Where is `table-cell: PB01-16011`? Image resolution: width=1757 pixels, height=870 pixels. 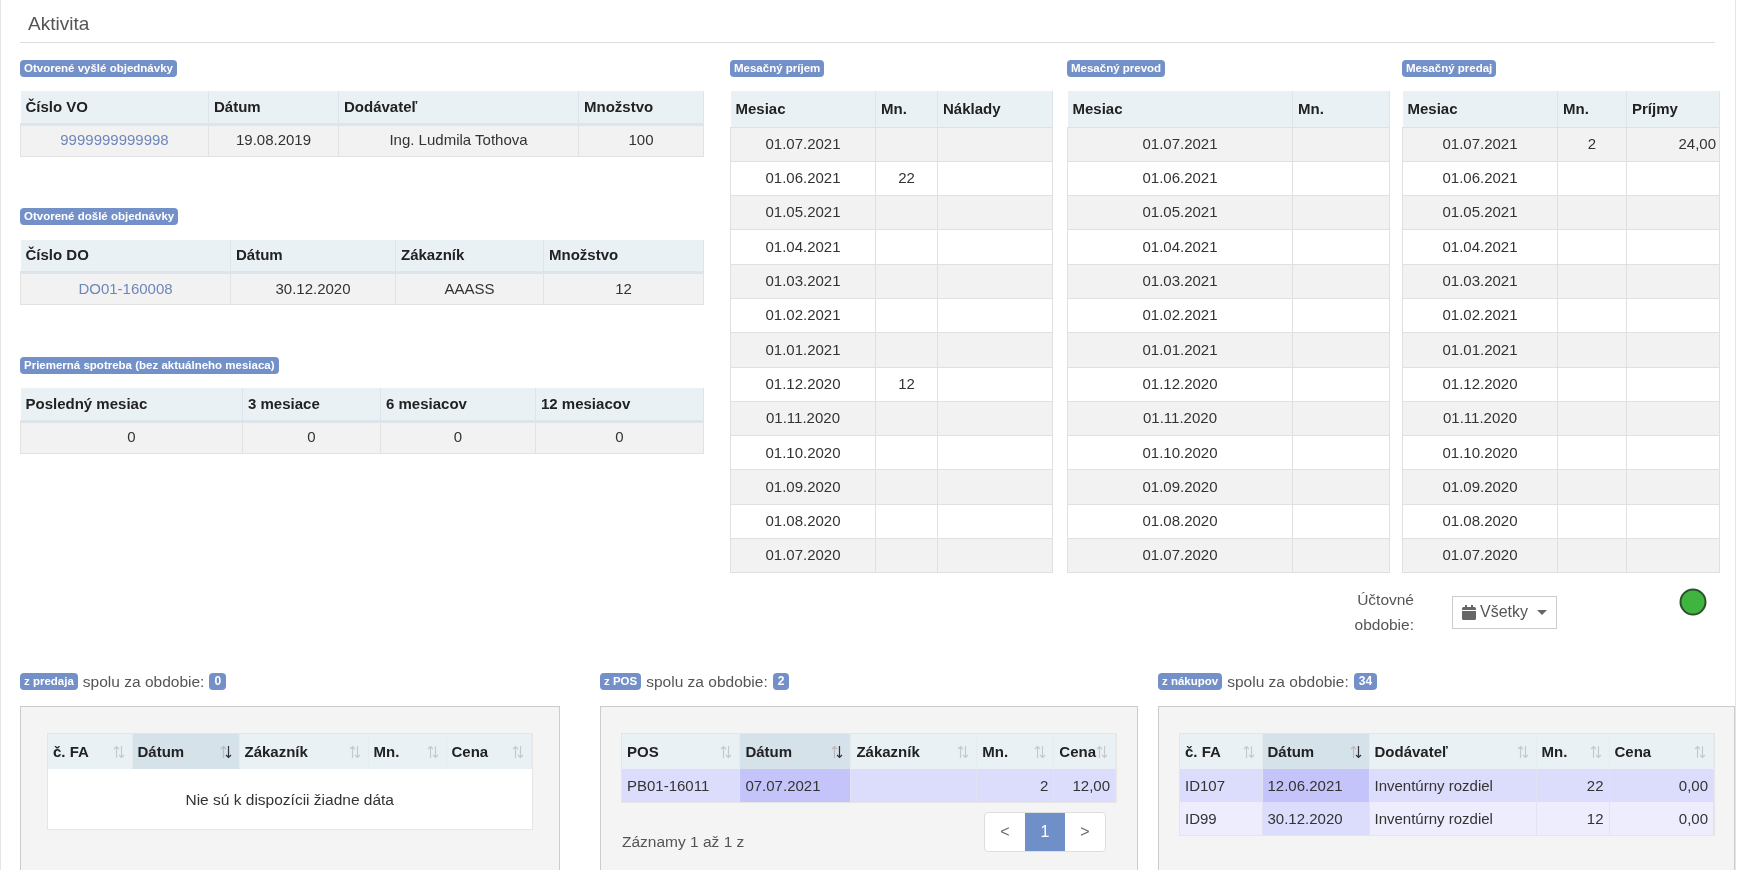
table-cell: PB01-16011 is located at coordinates (681, 786).